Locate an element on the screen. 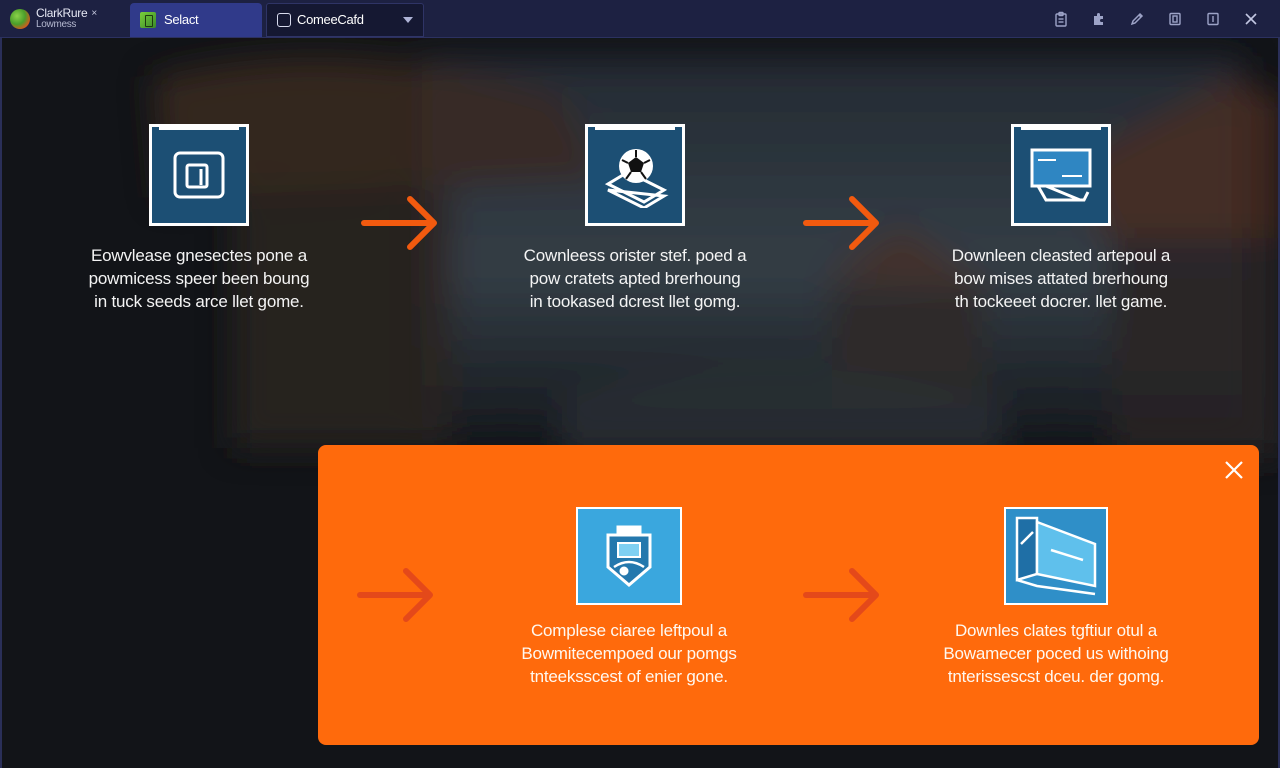  restore-icon is located at coordinates (1175, 19).